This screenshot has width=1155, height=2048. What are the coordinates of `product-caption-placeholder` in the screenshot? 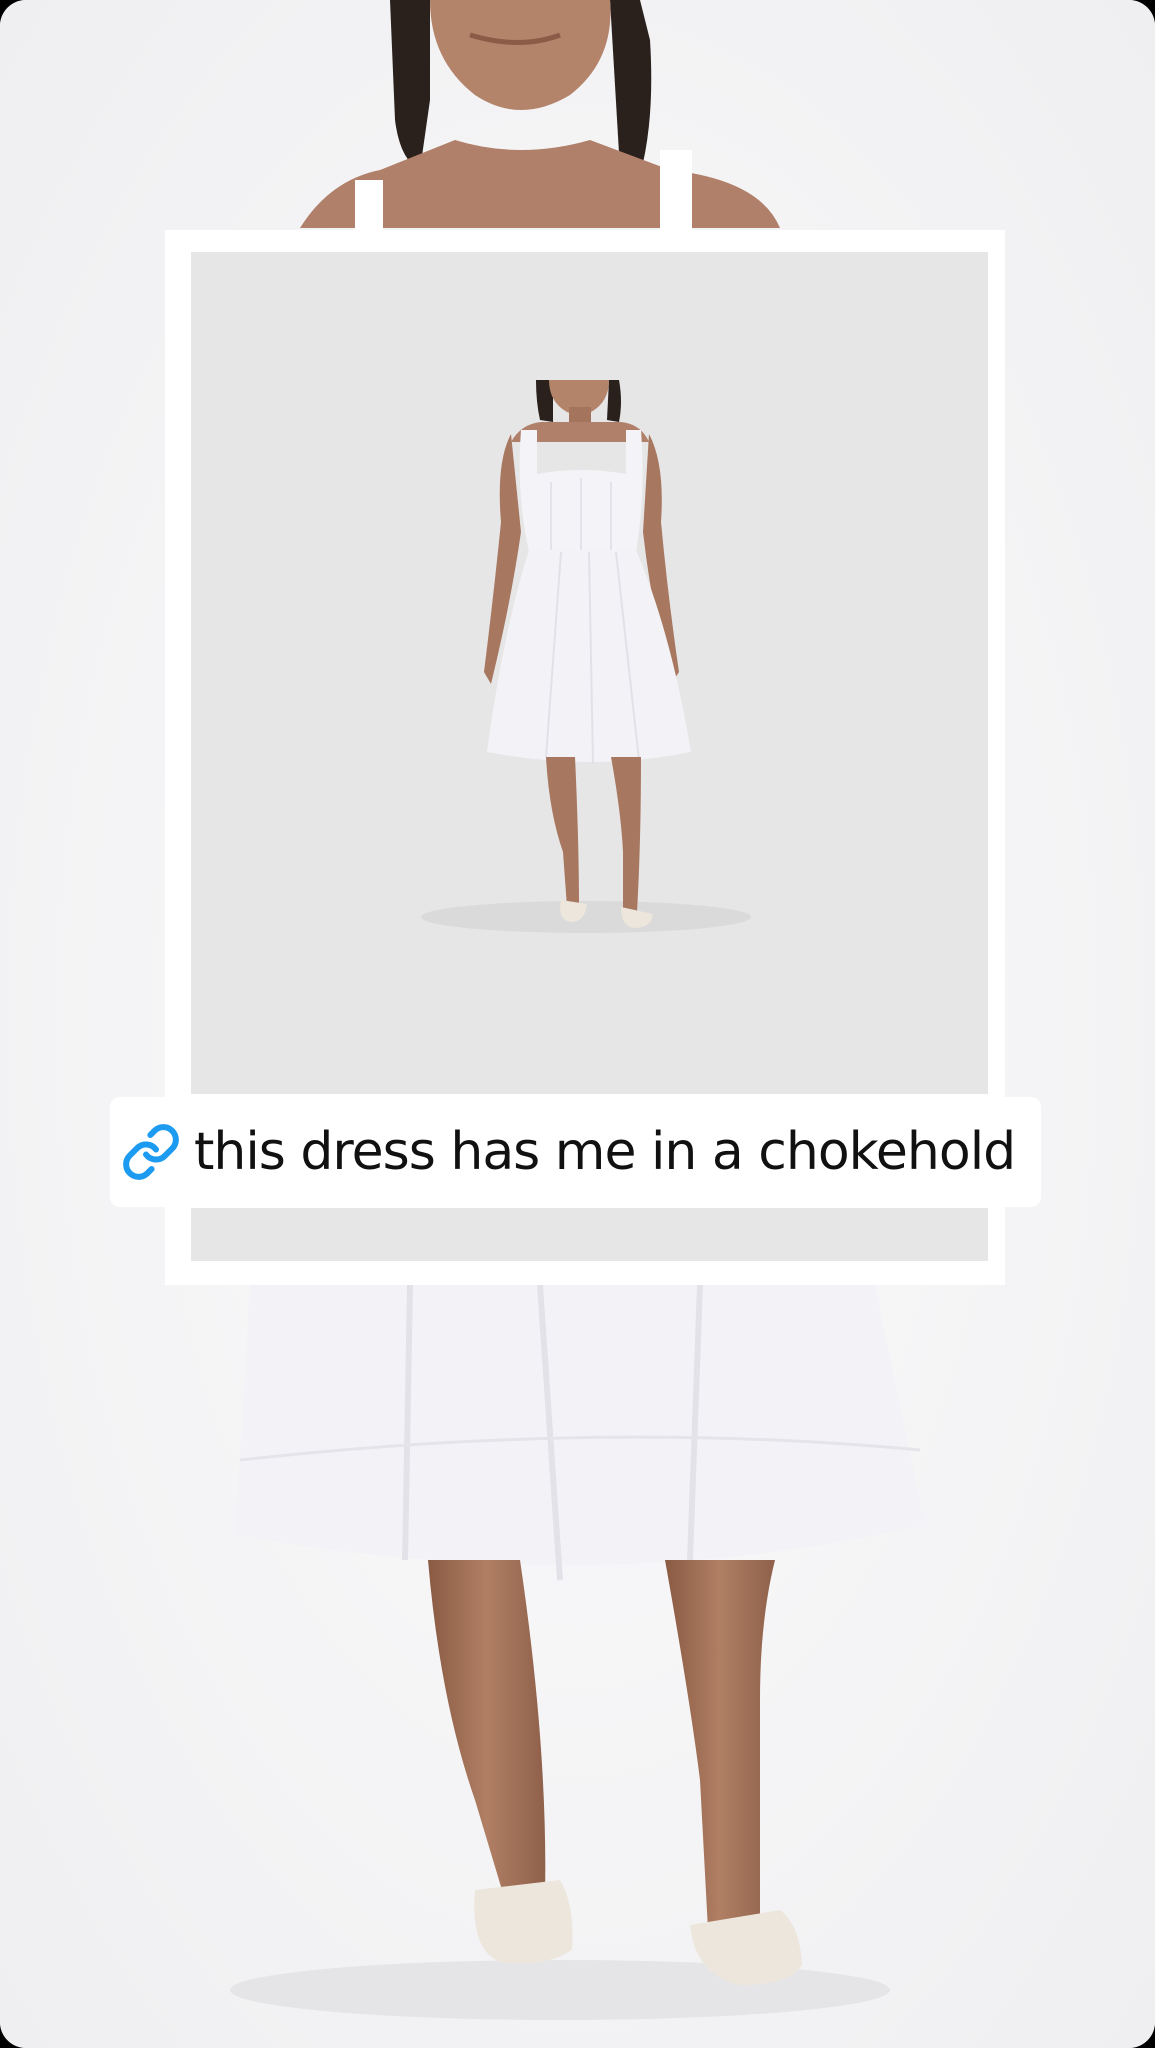 It's located at (589, 1234).